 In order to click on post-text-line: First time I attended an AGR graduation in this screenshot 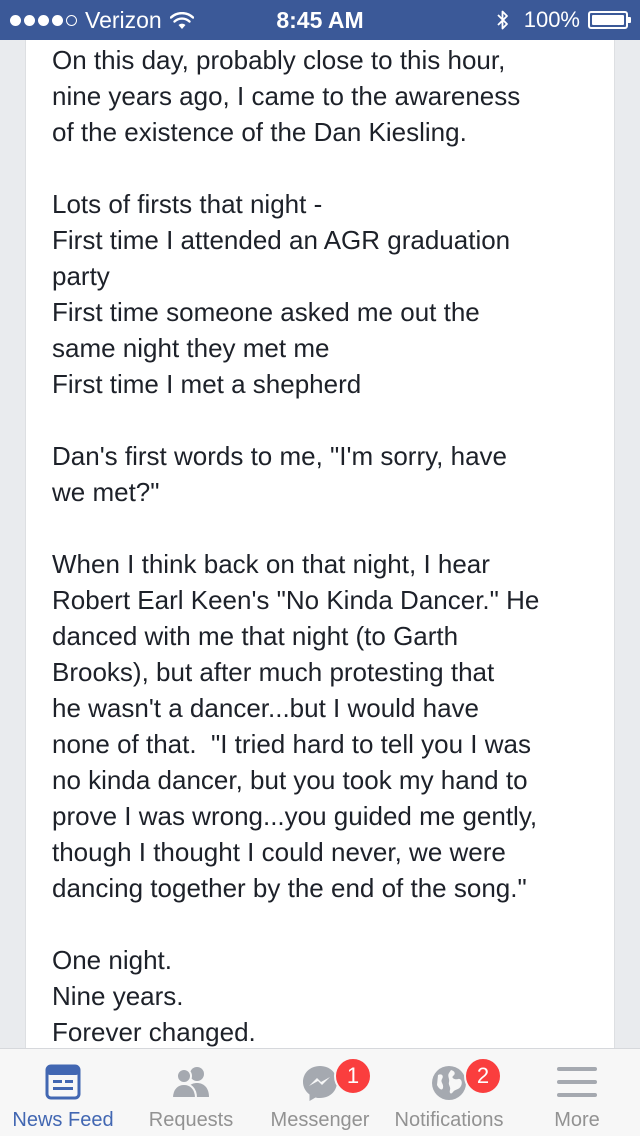, I will do `click(281, 240)`.